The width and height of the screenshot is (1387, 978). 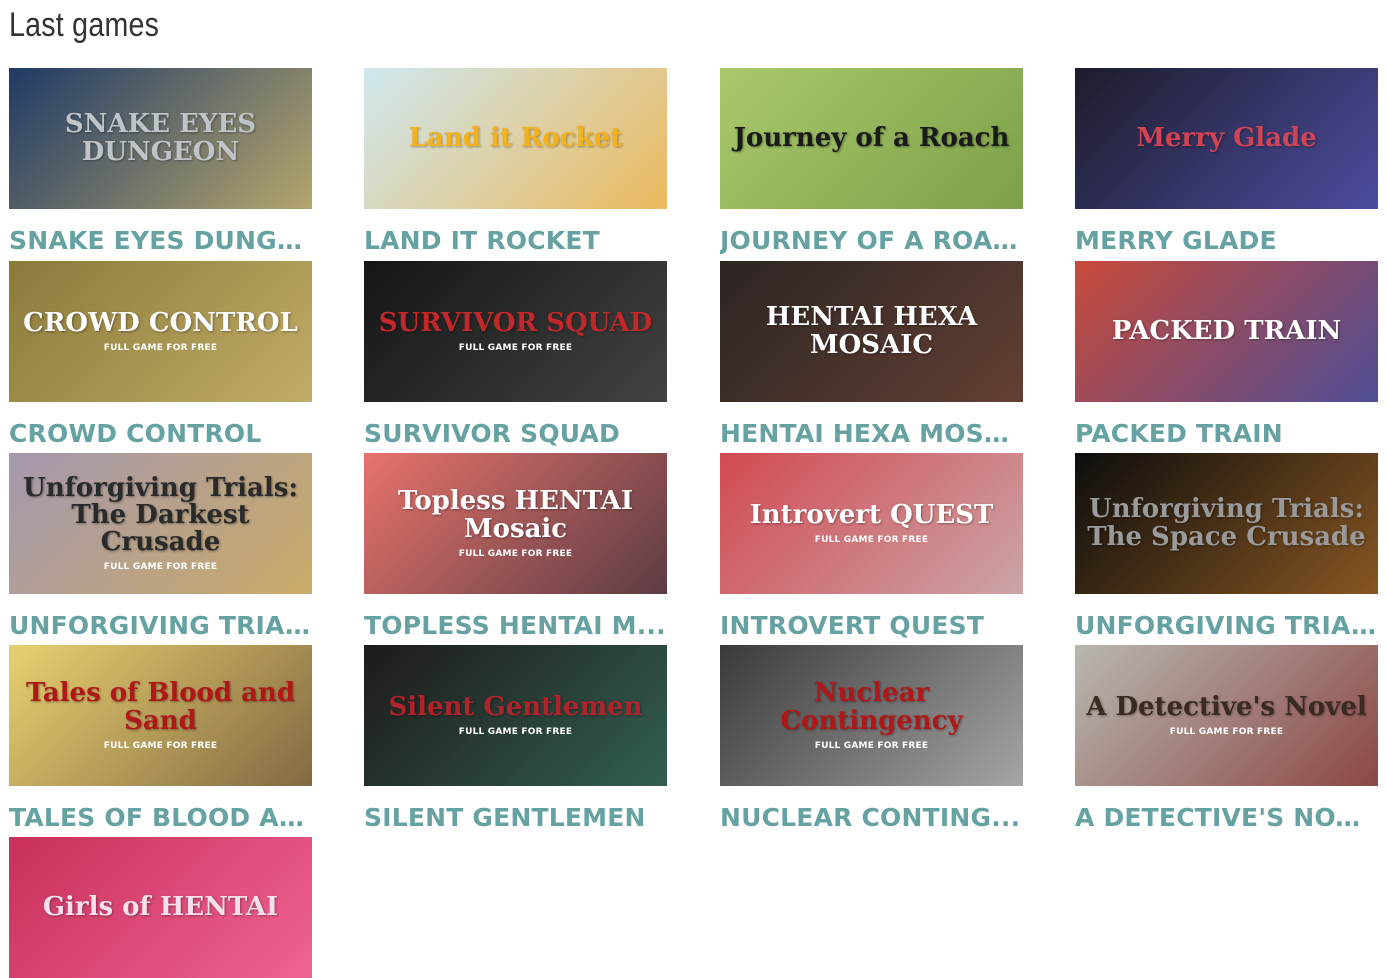 What do you see at coordinates (160, 322) in the screenshot?
I see `thumbnail-art-text: CROWD CONTROL` at bounding box center [160, 322].